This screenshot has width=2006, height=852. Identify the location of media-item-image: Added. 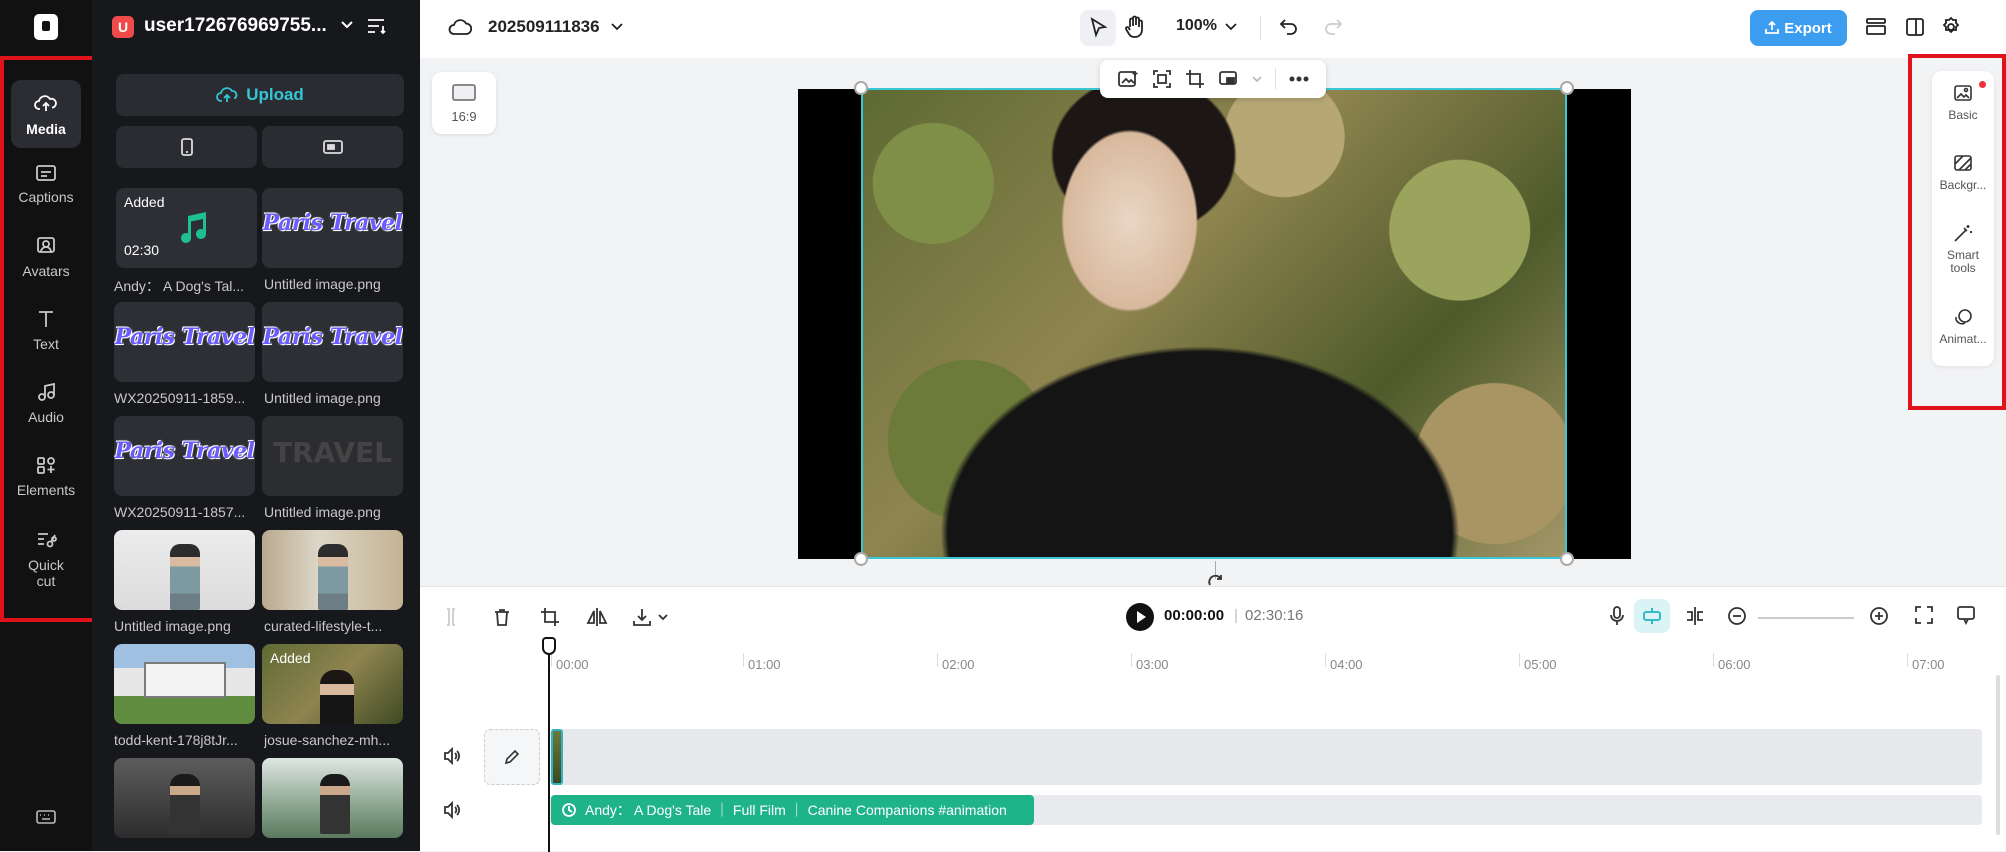
(332, 684).